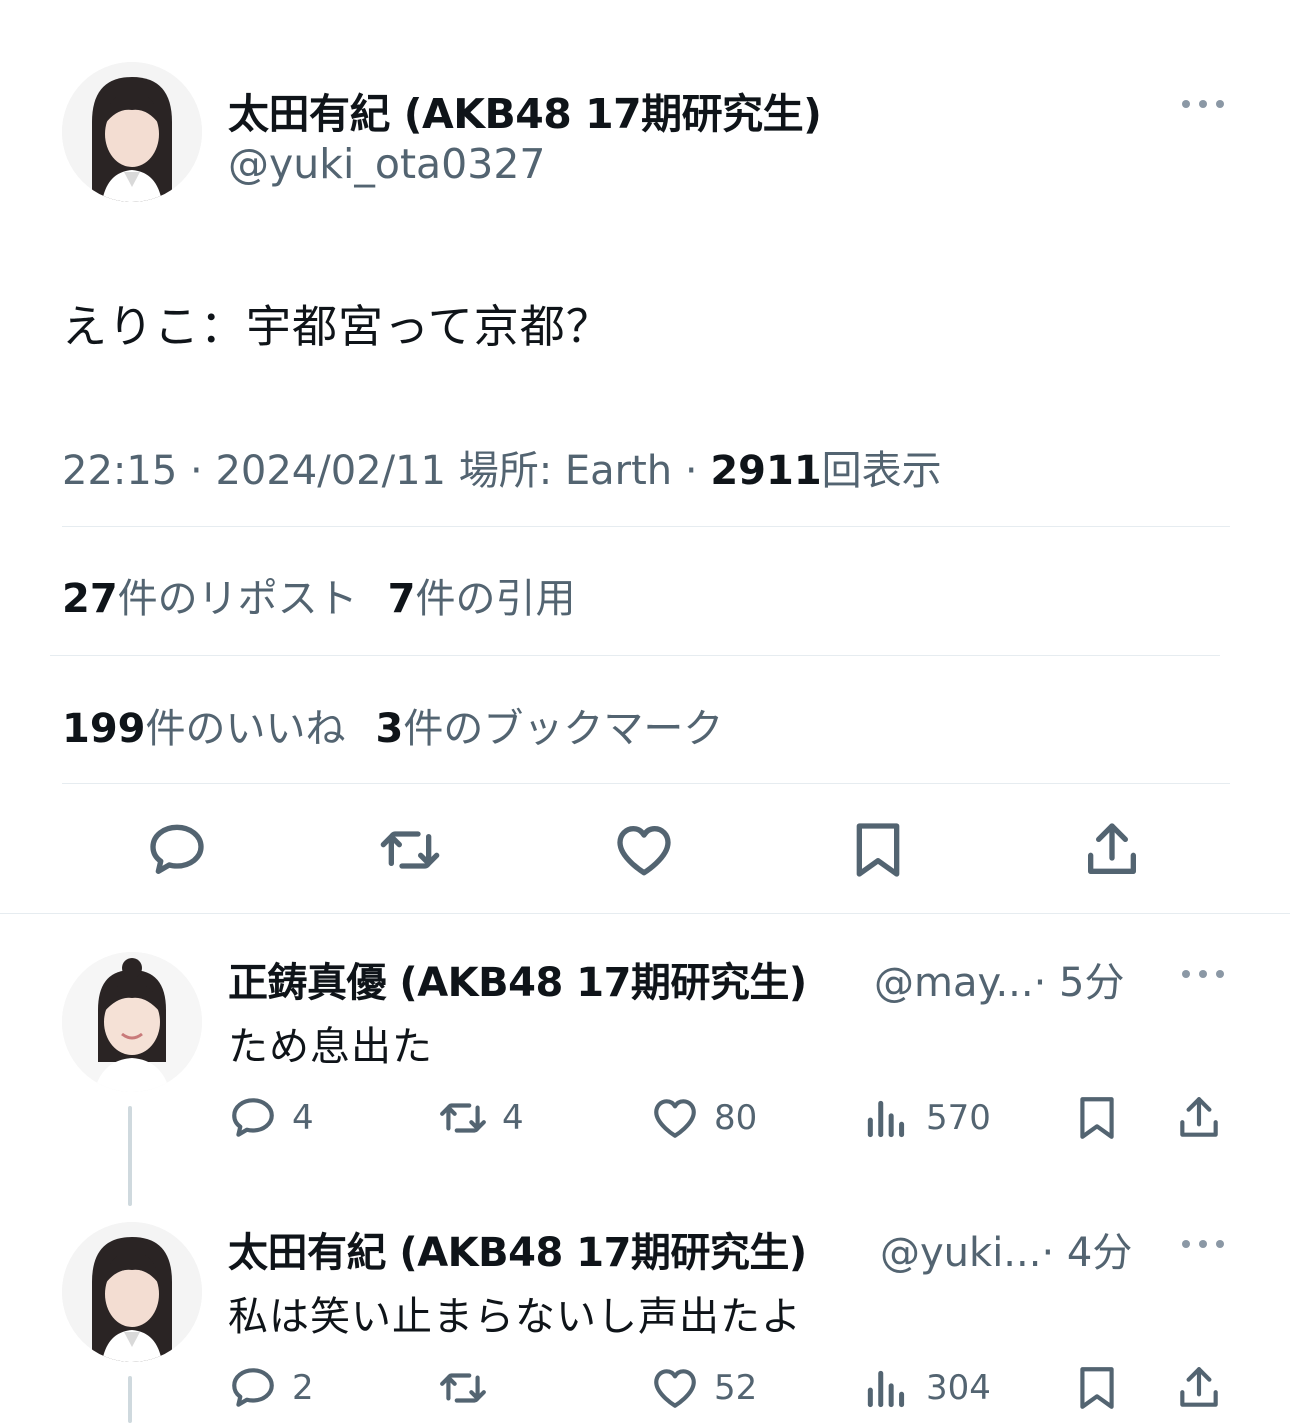 This screenshot has height=1423, width=1290. I want to click on reply-author-handle: @may...· 5分, so click(999, 979).